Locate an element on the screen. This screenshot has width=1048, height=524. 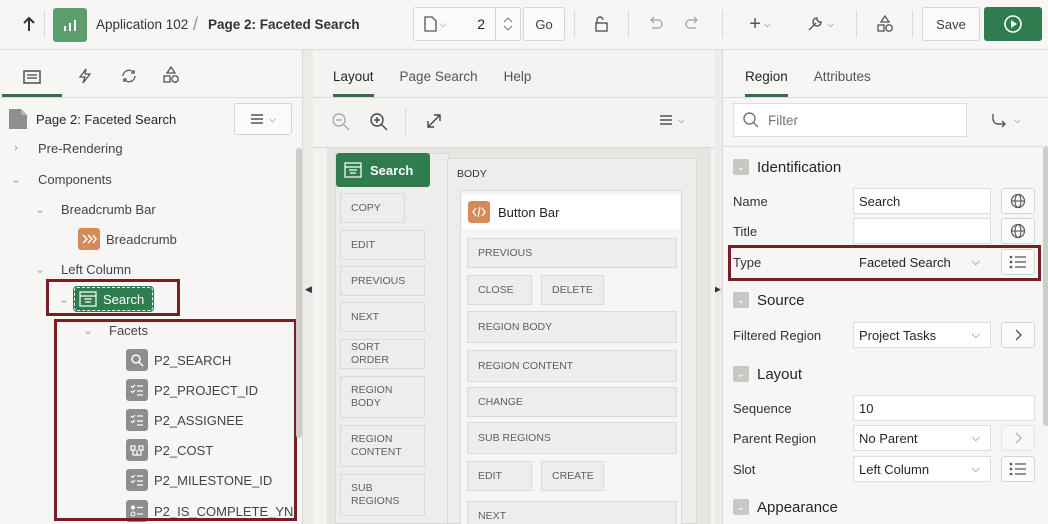
page-stepper is located at coordinates (508, 24).